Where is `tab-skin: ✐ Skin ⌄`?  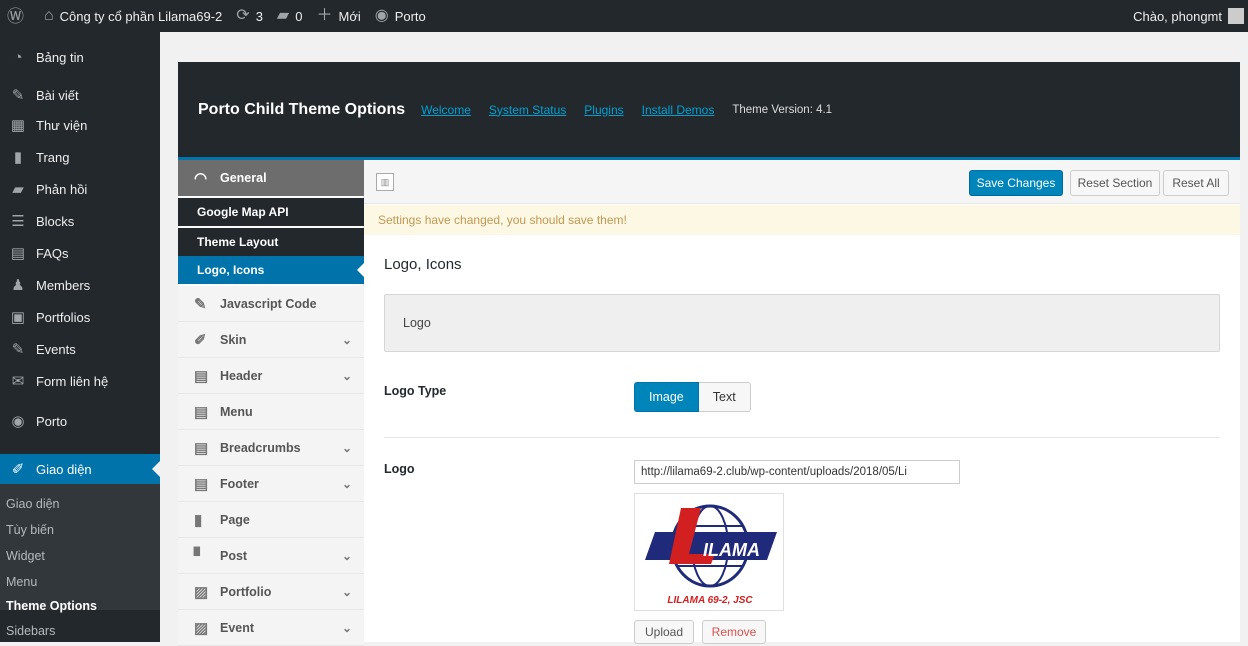
tab-skin: ✐ Skin ⌄ is located at coordinates (271, 340).